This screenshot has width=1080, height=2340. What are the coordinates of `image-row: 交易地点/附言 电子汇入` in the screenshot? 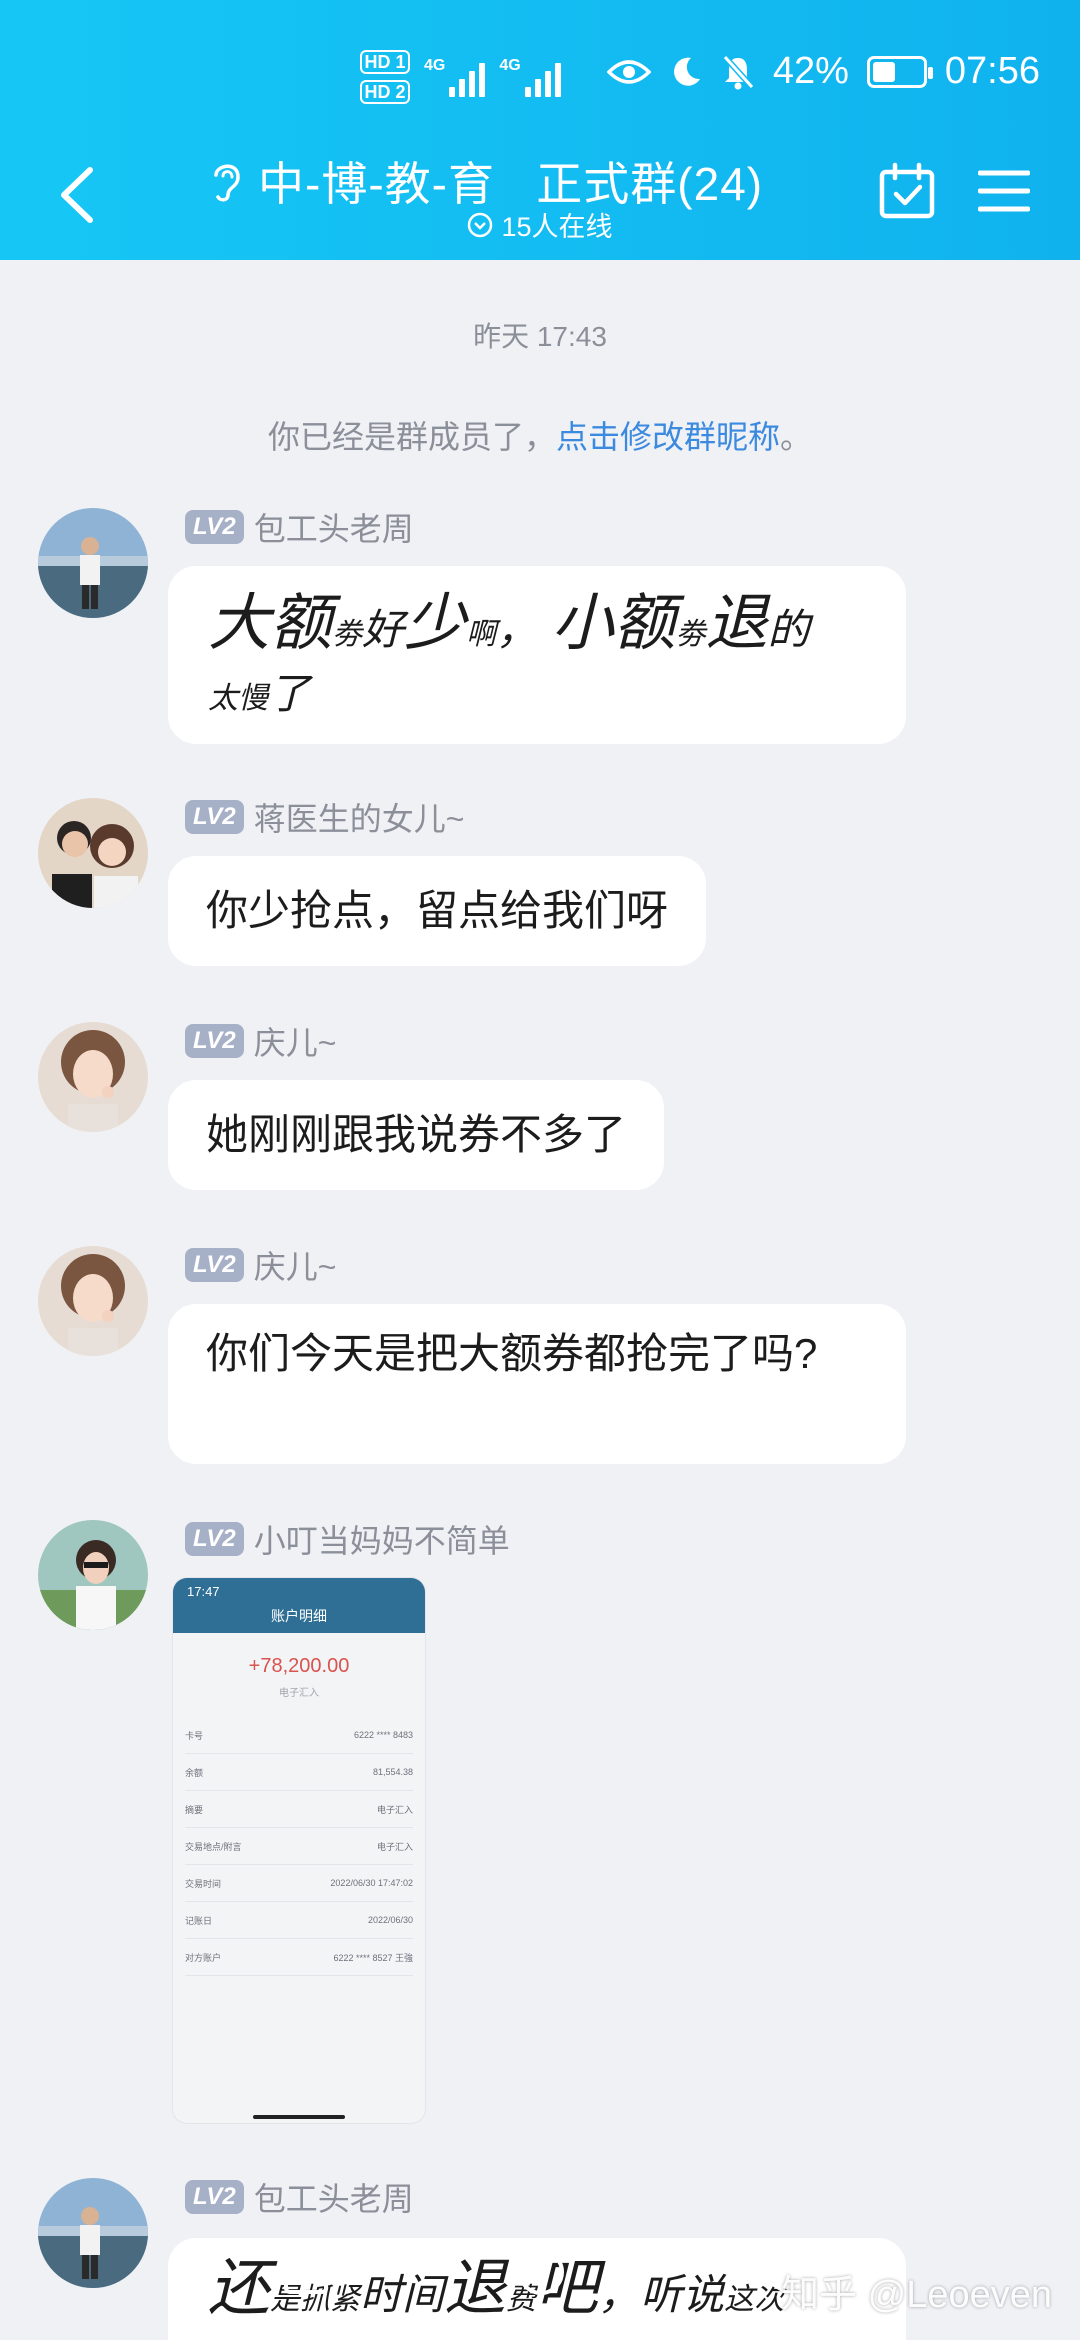 It's located at (299, 1846).